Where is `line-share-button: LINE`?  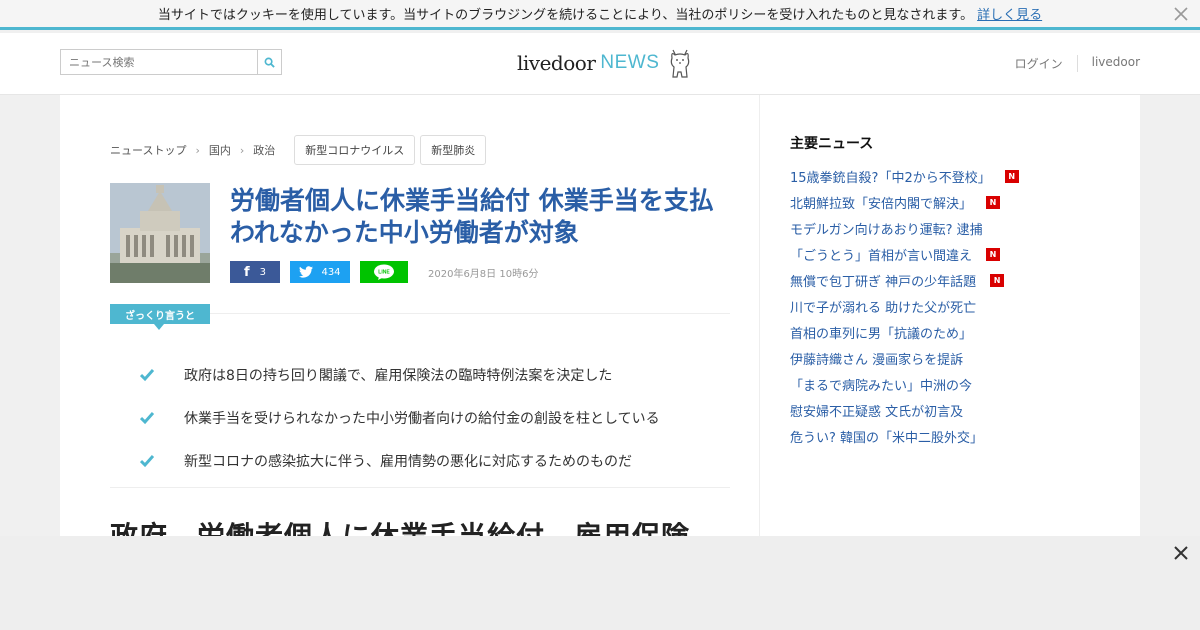 line-share-button: LINE is located at coordinates (384, 272).